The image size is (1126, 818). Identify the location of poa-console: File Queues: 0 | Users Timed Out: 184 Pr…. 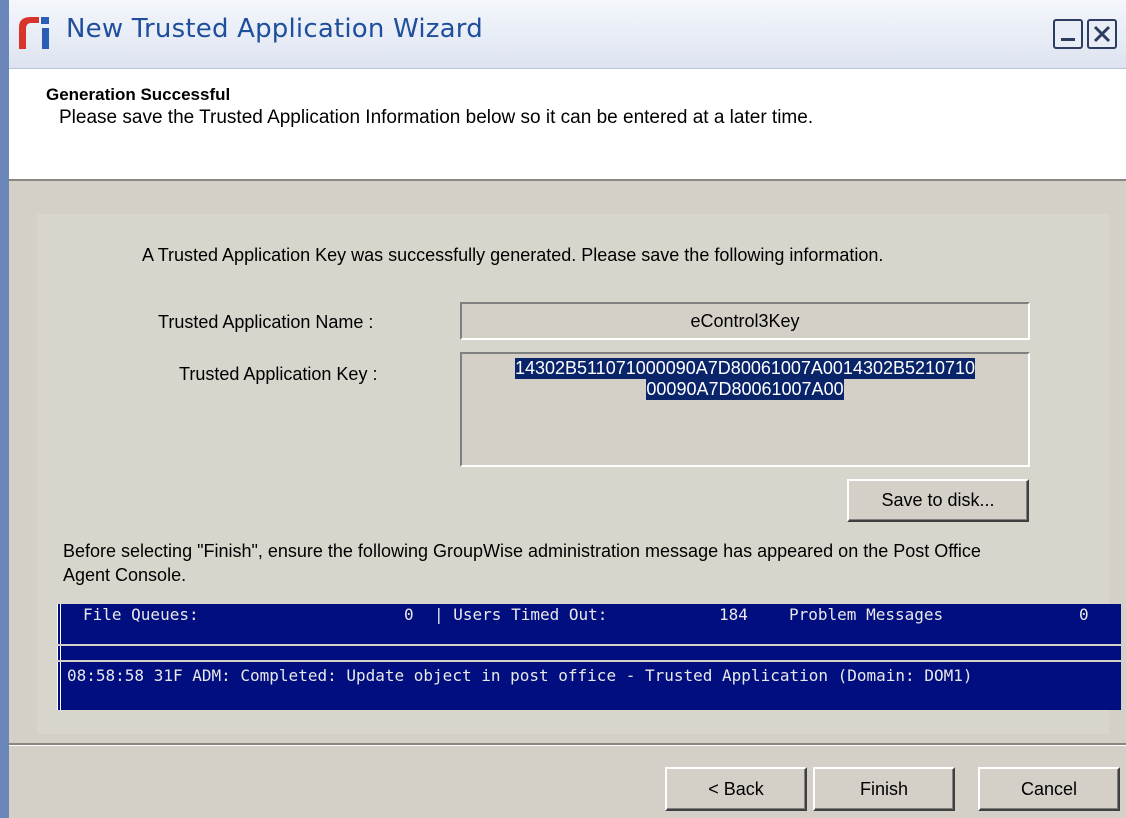
(591, 657).